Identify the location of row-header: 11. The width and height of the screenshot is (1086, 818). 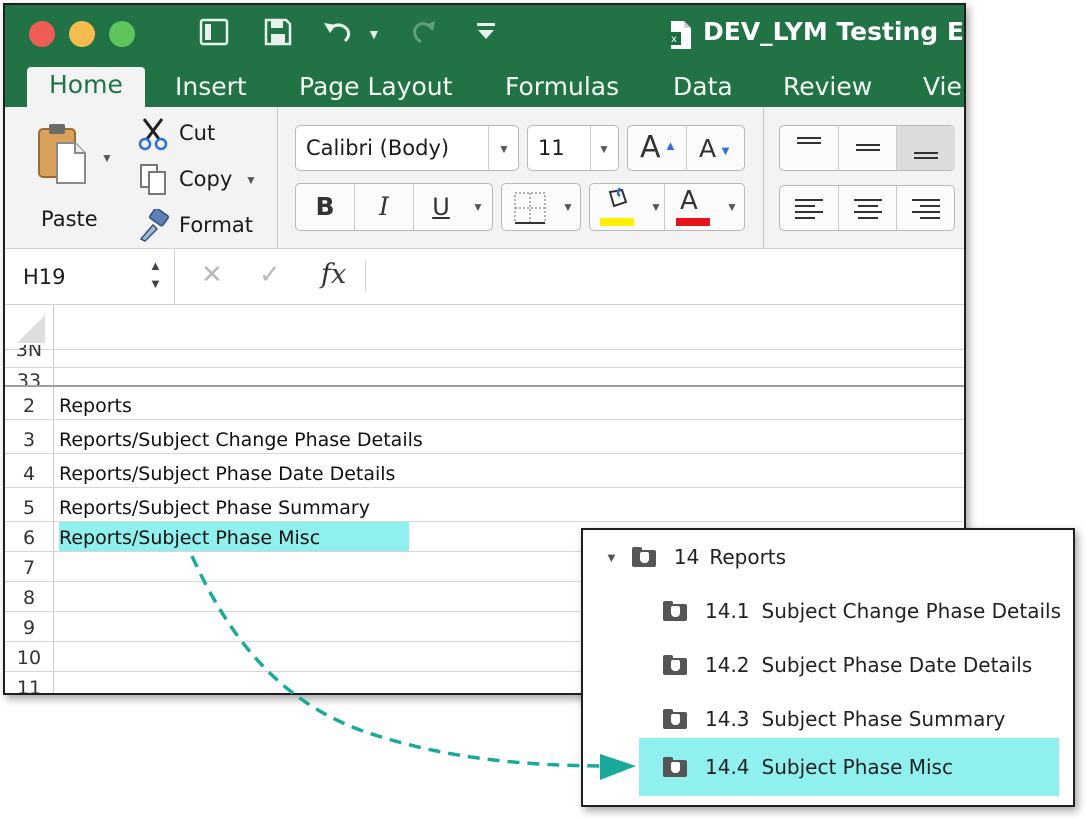
(29, 685).